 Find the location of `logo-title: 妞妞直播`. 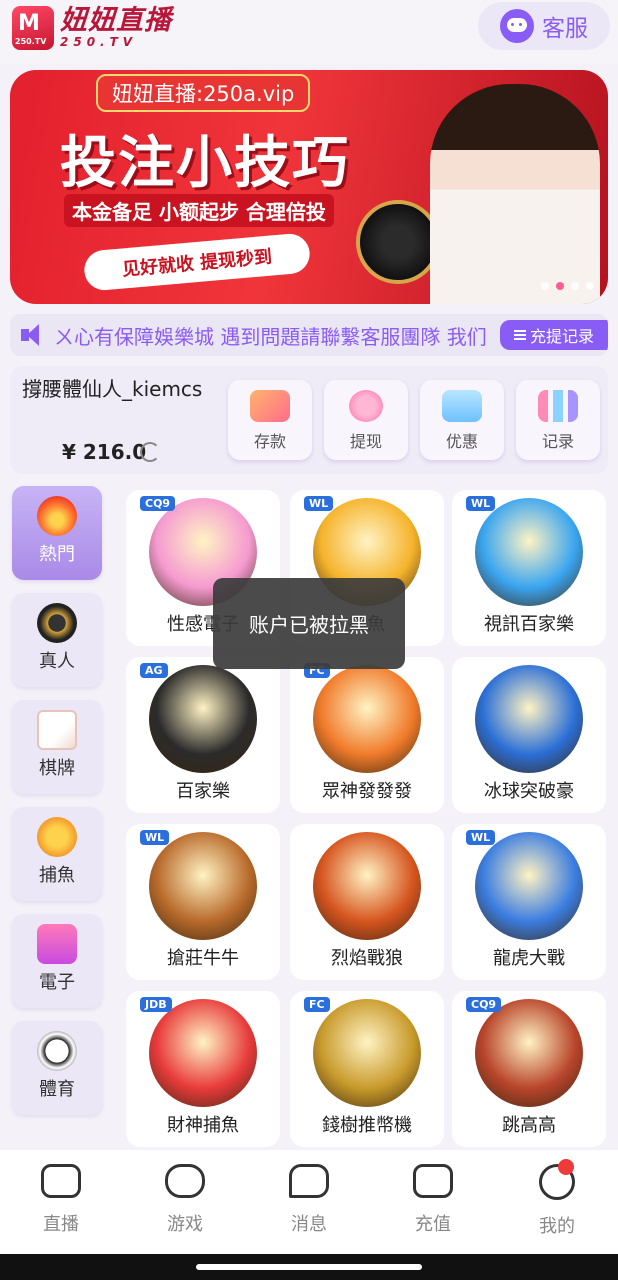

logo-title: 妞妞直播 is located at coordinates (116, 20).